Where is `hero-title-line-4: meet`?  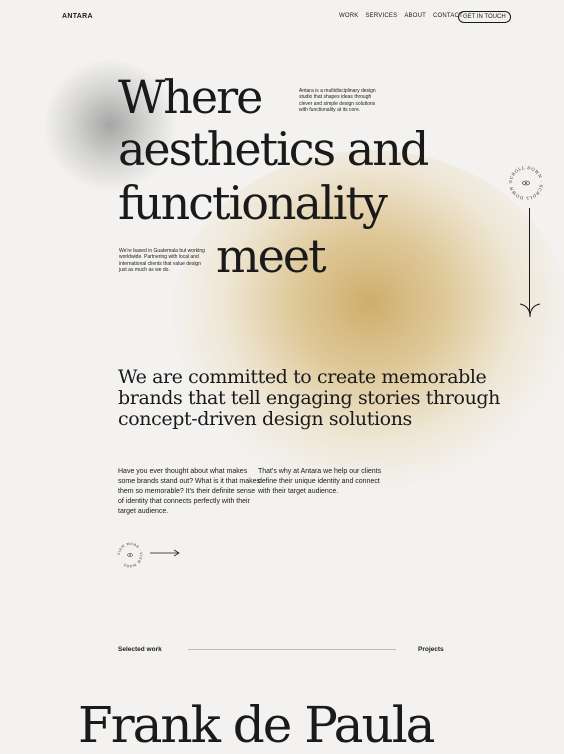 hero-title-line-4: meet is located at coordinates (271, 256).